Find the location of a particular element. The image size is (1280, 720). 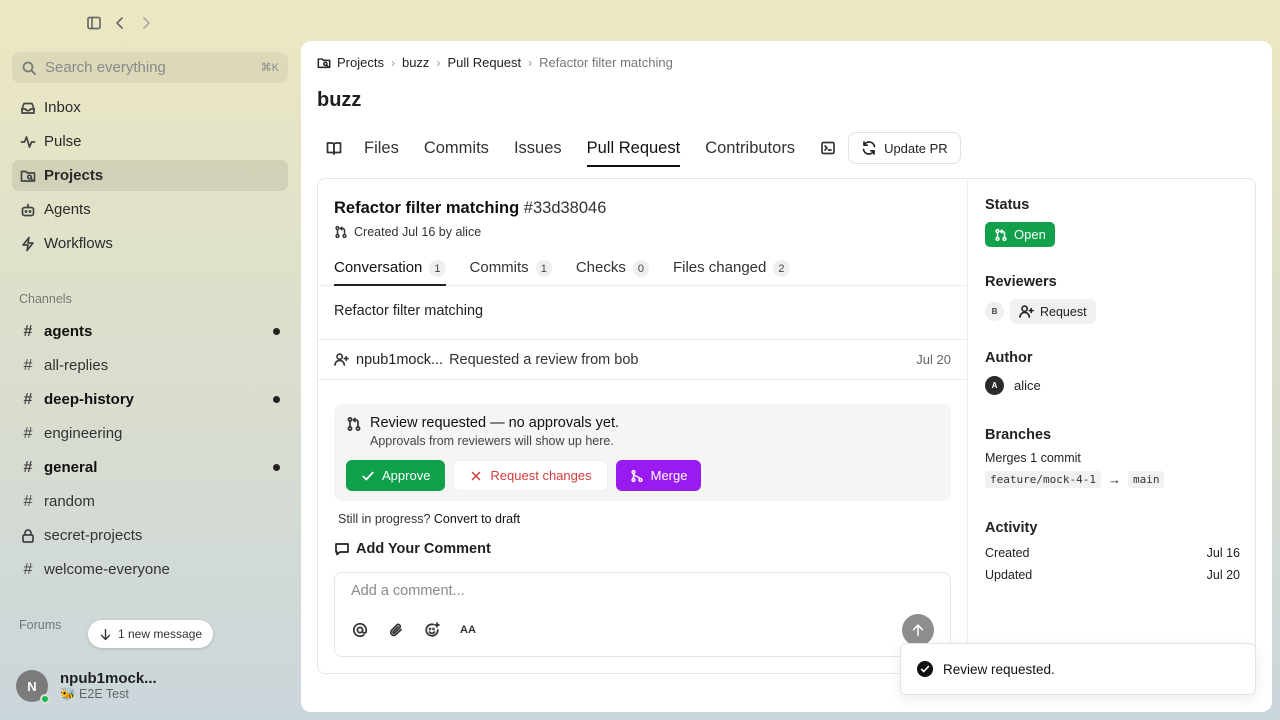

draft-hint: Still in progress? Convert to draft is located at coordinates (429, 519).